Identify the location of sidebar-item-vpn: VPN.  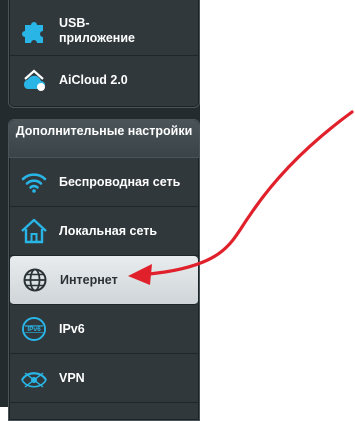
(104, 378).